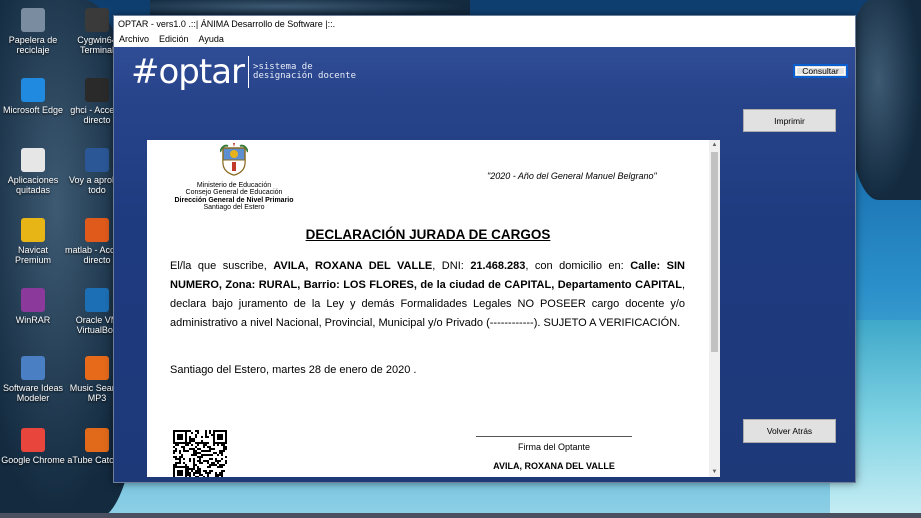  Describe the element at coordinates (304, 76) in the screenshot. I see `logo-line2: designación docente` at that location.